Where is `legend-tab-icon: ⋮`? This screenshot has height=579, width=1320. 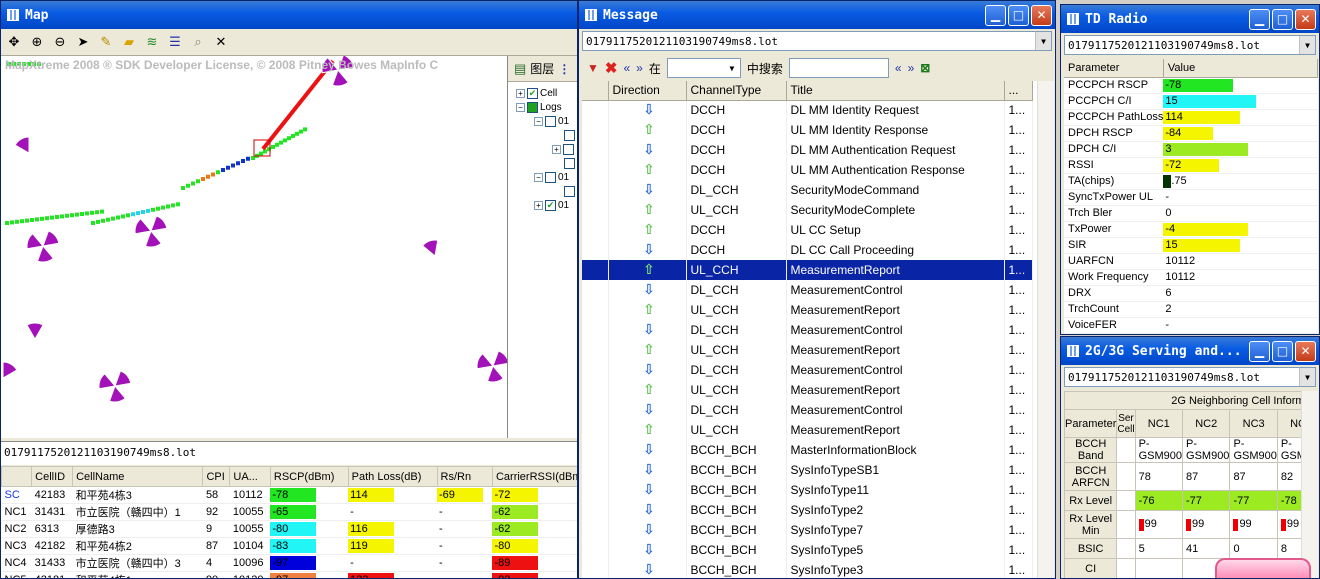 legend-tab-icon: ⋮ is located at coordinates (564, 69).